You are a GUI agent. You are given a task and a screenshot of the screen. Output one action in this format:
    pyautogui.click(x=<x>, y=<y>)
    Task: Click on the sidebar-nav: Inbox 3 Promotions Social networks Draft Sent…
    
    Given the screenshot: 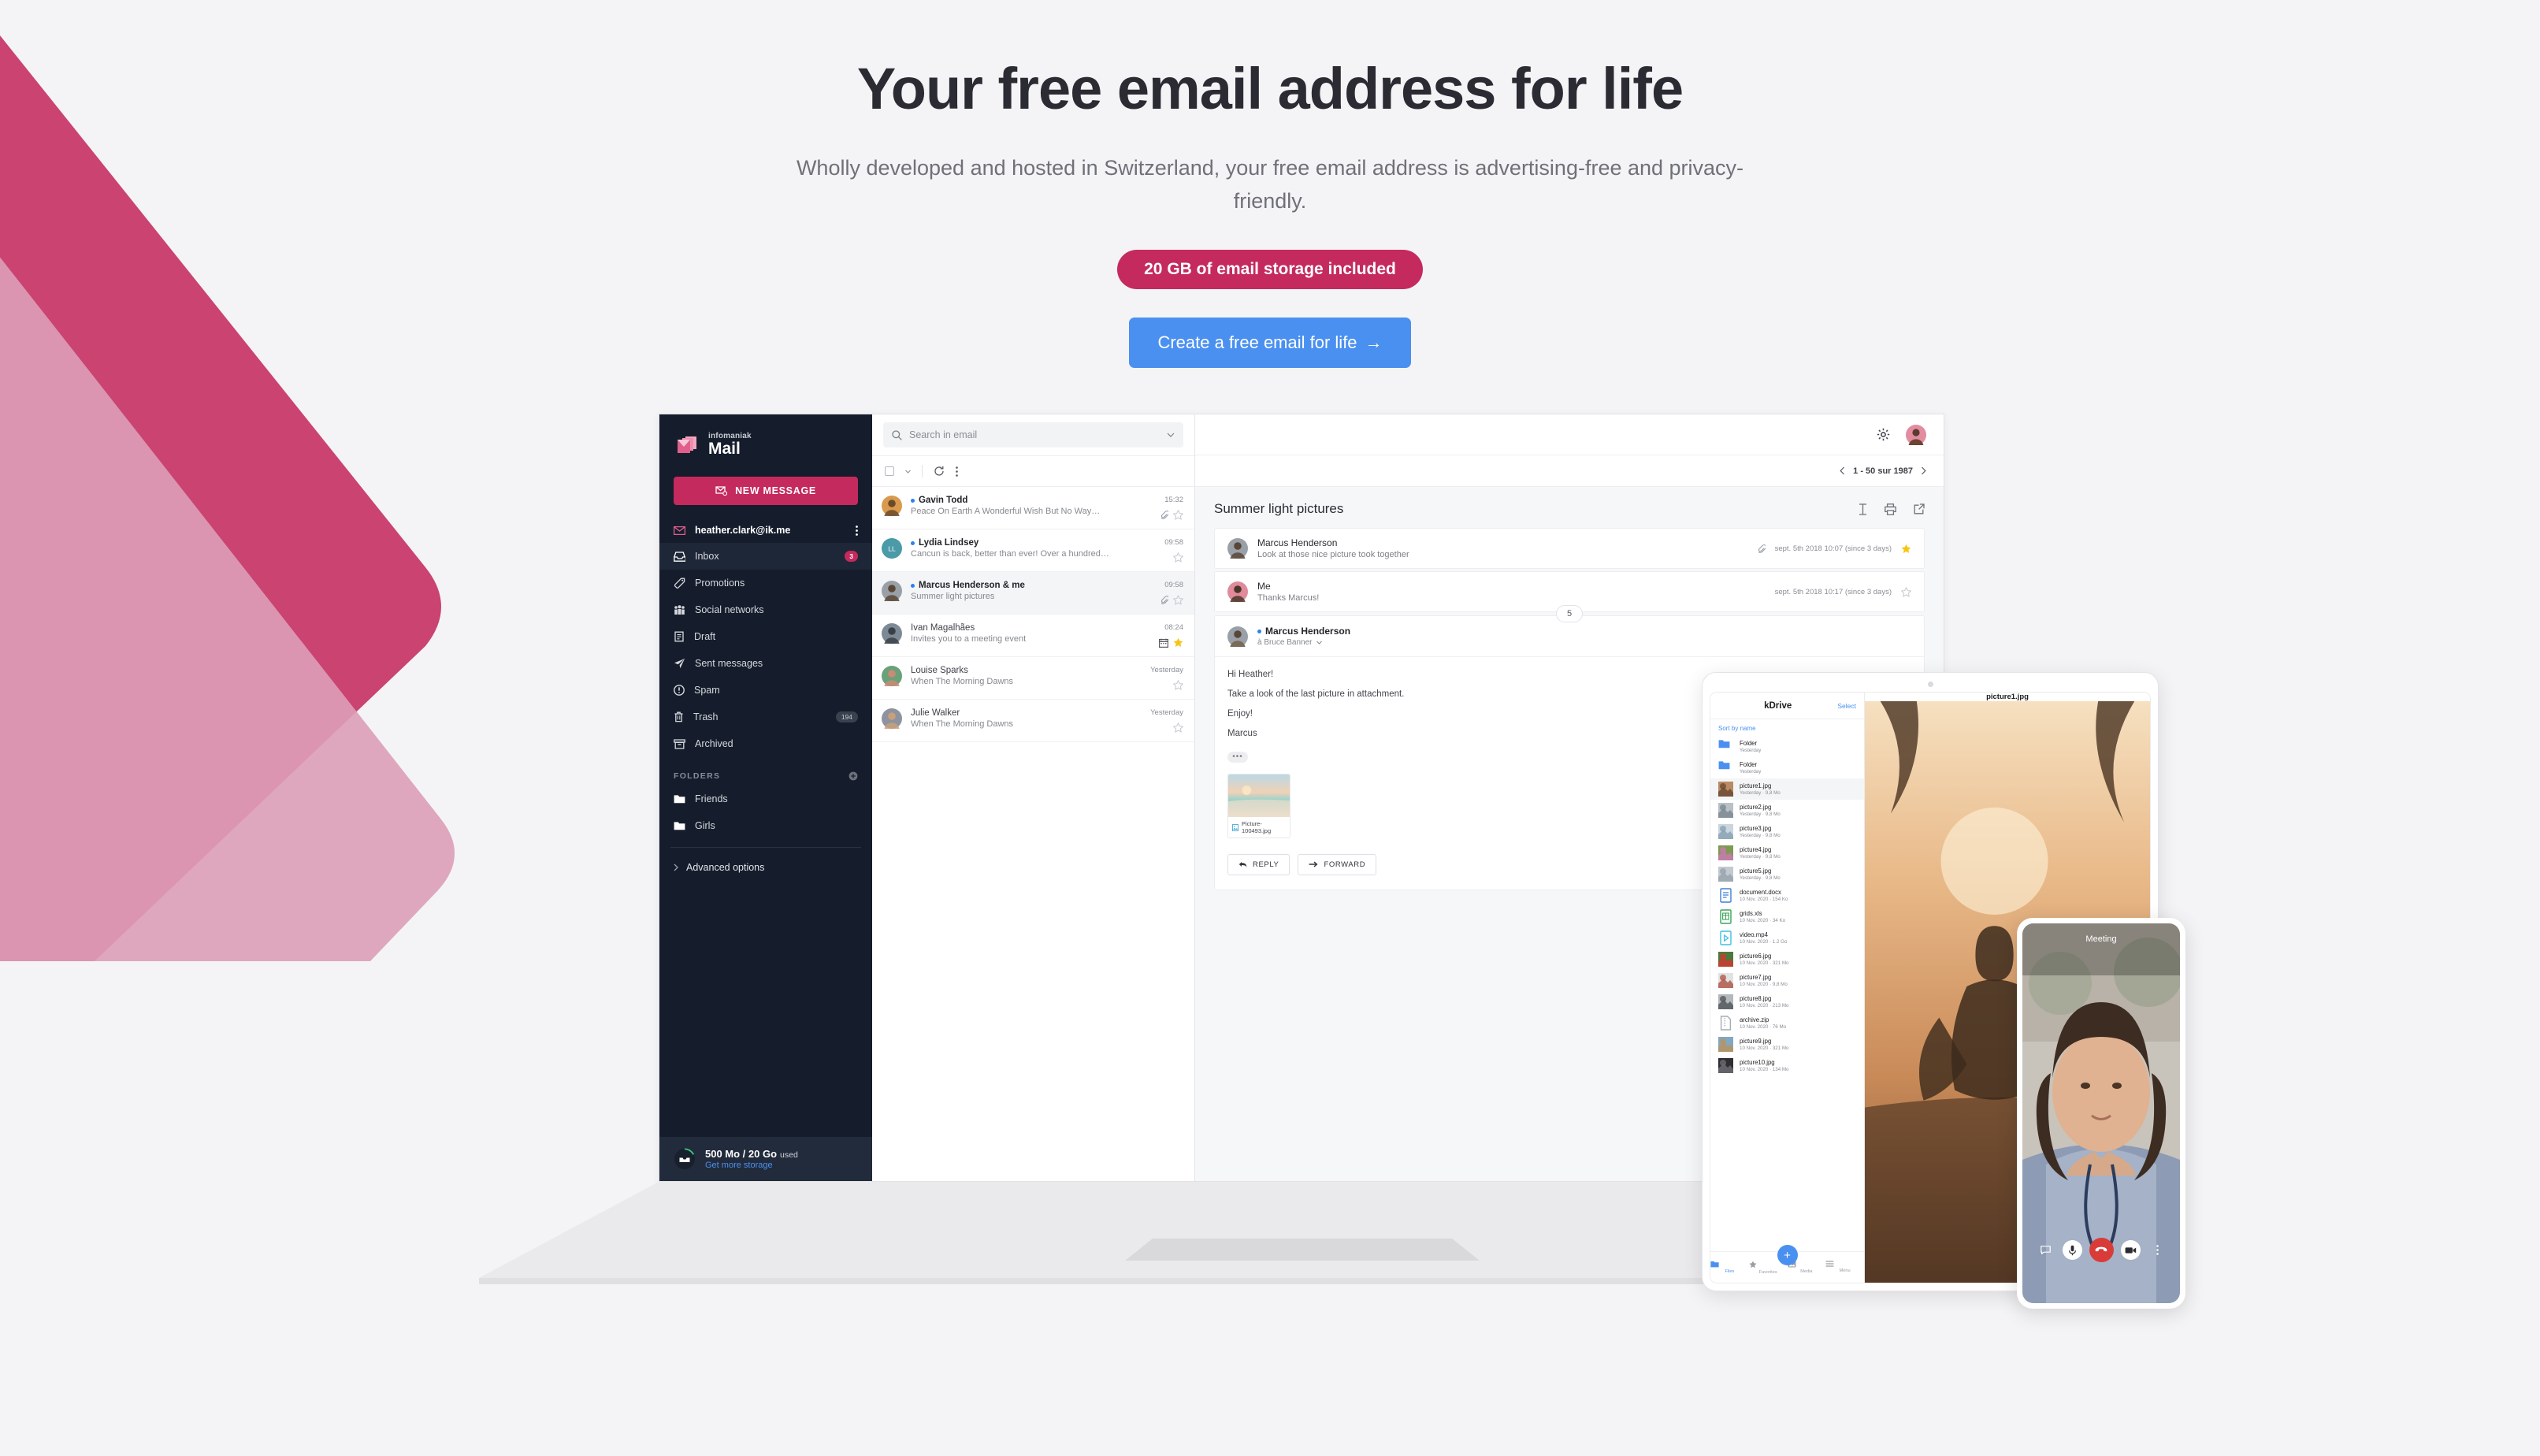 What is the action you would take?
    pyautogui.click(x=765, y=650)
    